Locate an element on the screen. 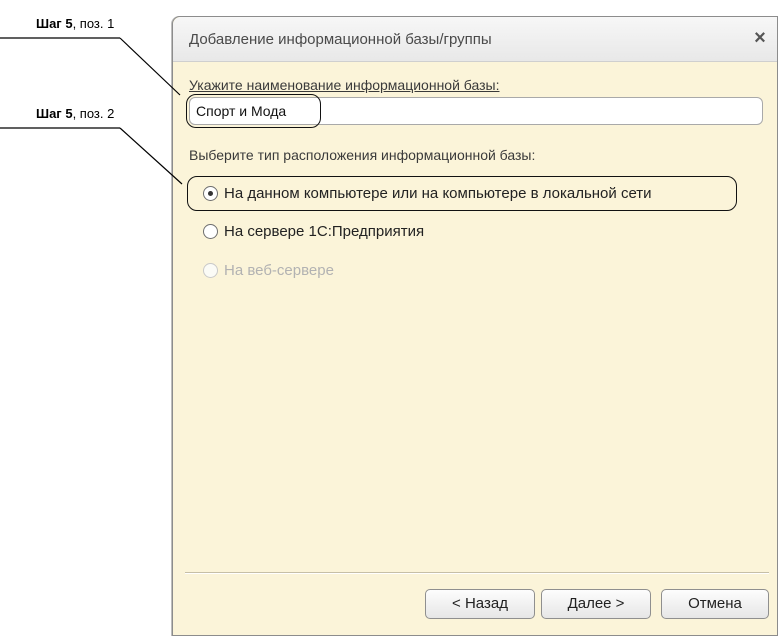  radio-option-server: На сервере 1С:Предприятия is located at coordinates (313, 231).